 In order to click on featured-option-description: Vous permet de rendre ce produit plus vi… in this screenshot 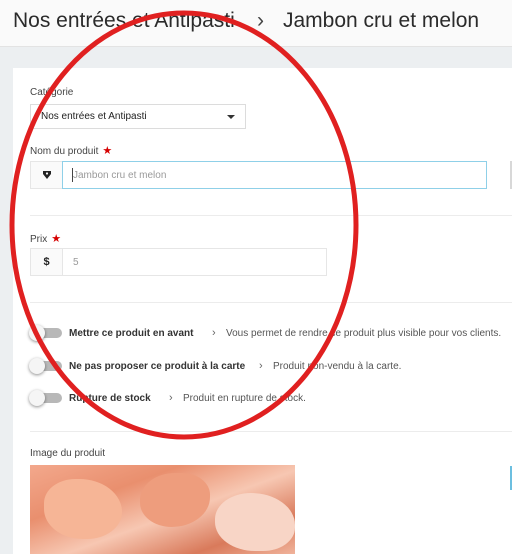, I will do `click(364, 333)`.